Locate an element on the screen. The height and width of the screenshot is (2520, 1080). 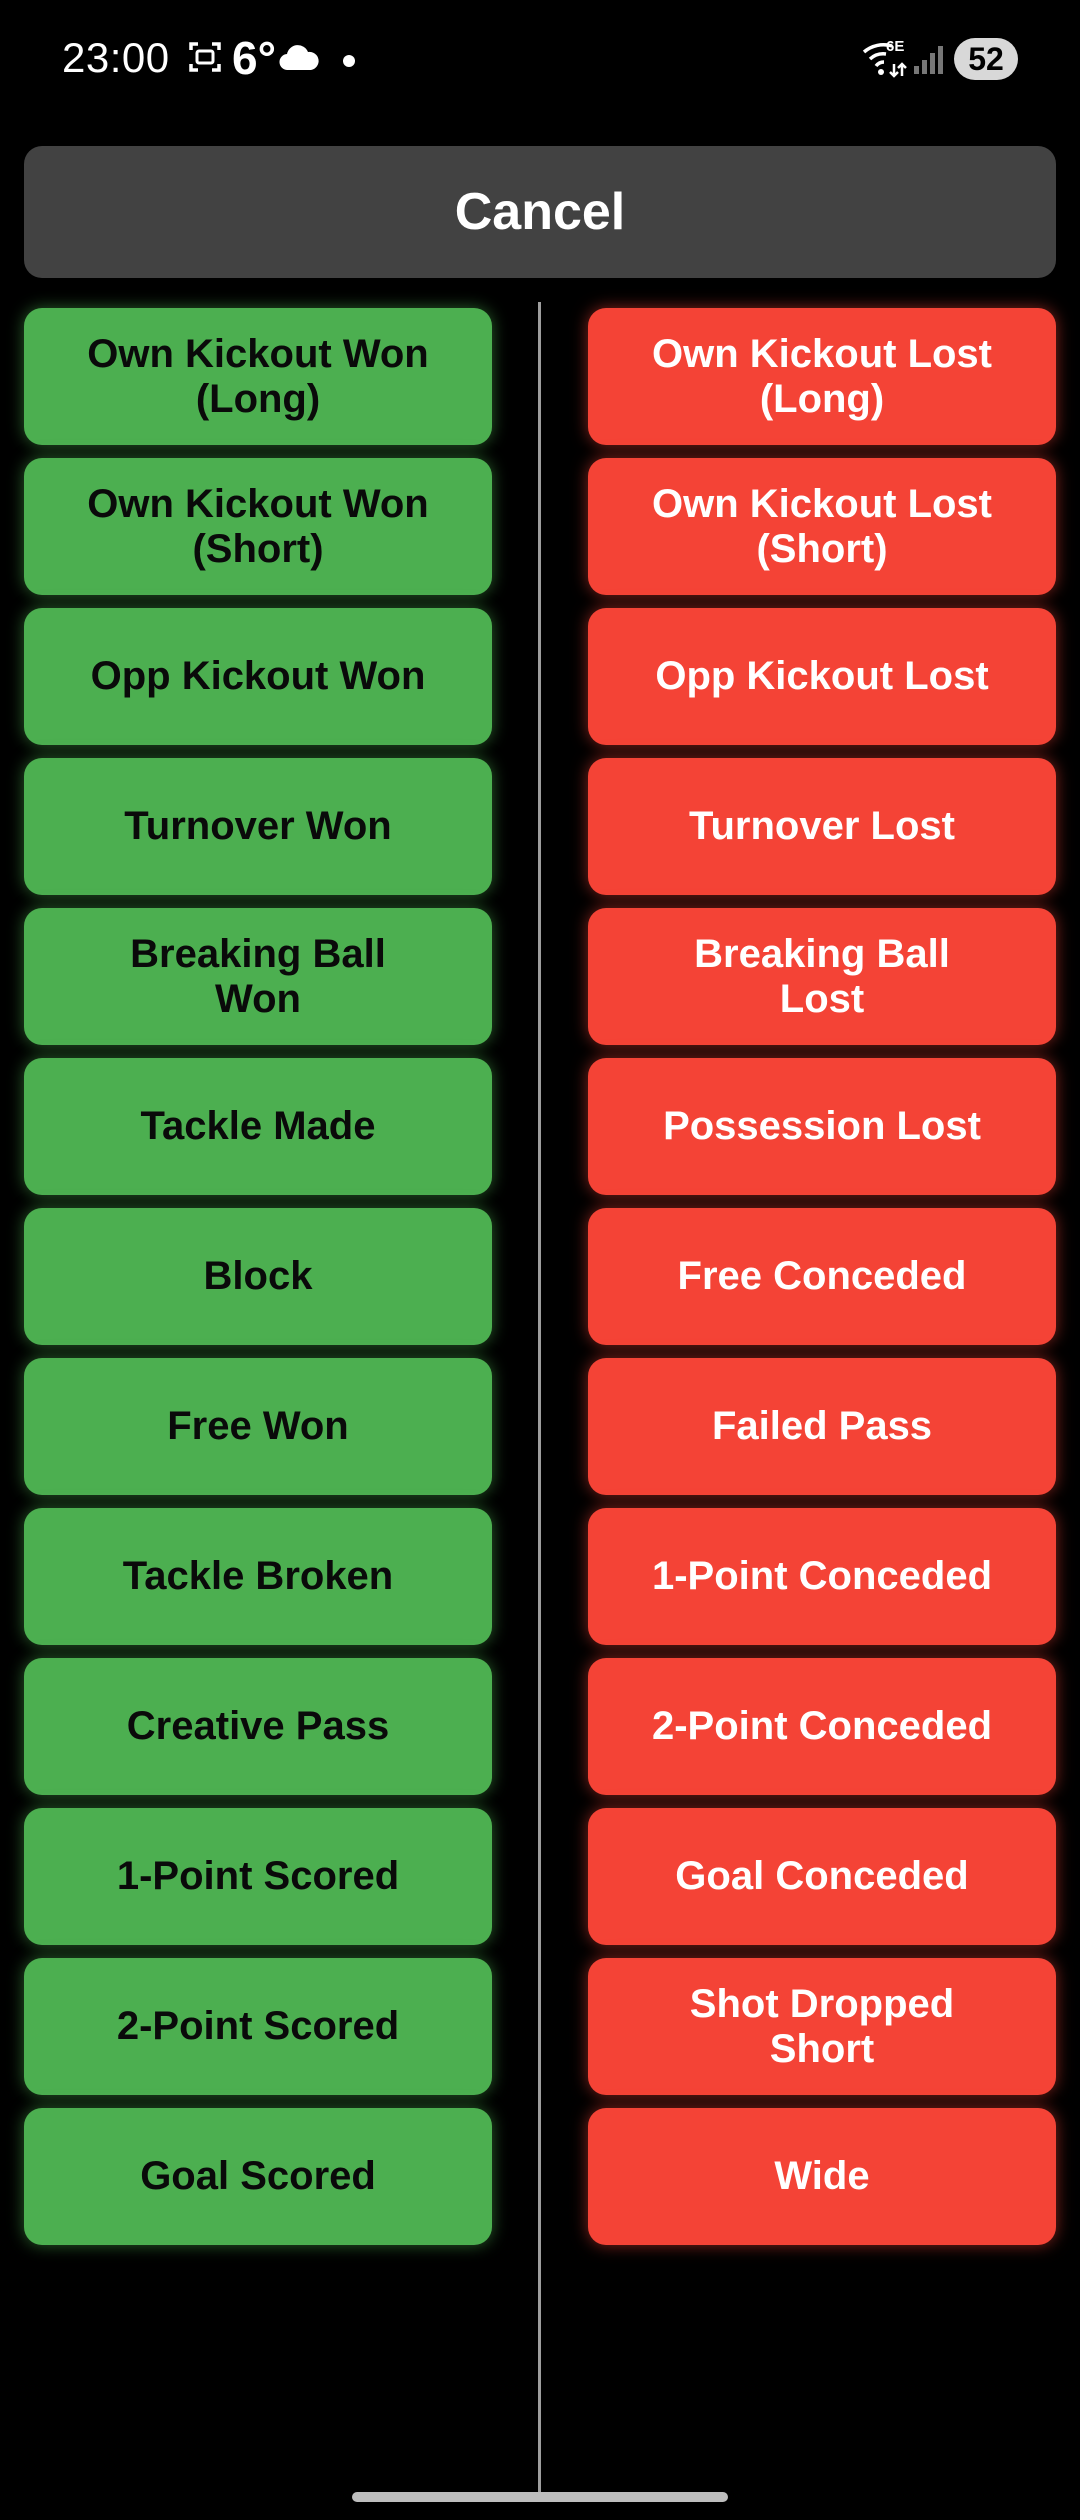
turnover-won-button: Turnover Won is located at coordinates (258, 826).